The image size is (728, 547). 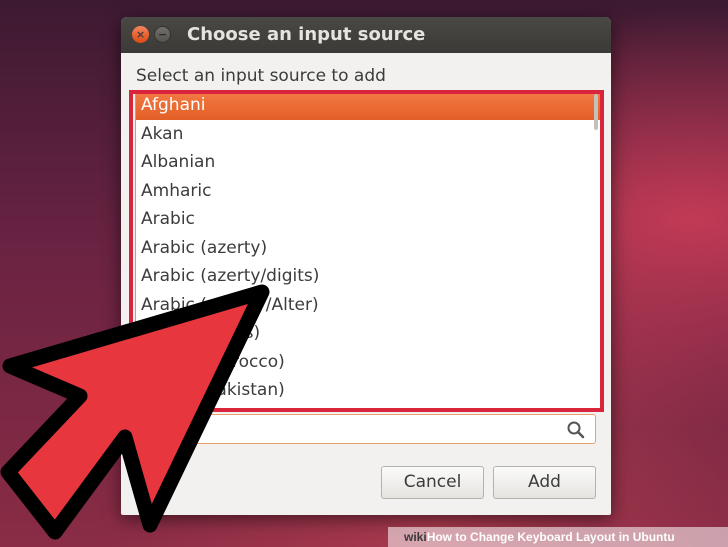 What do you see at coordinates (368, 191) in the screenshot?
I see `list-item: Amharic` at bounding box center [368, 191].